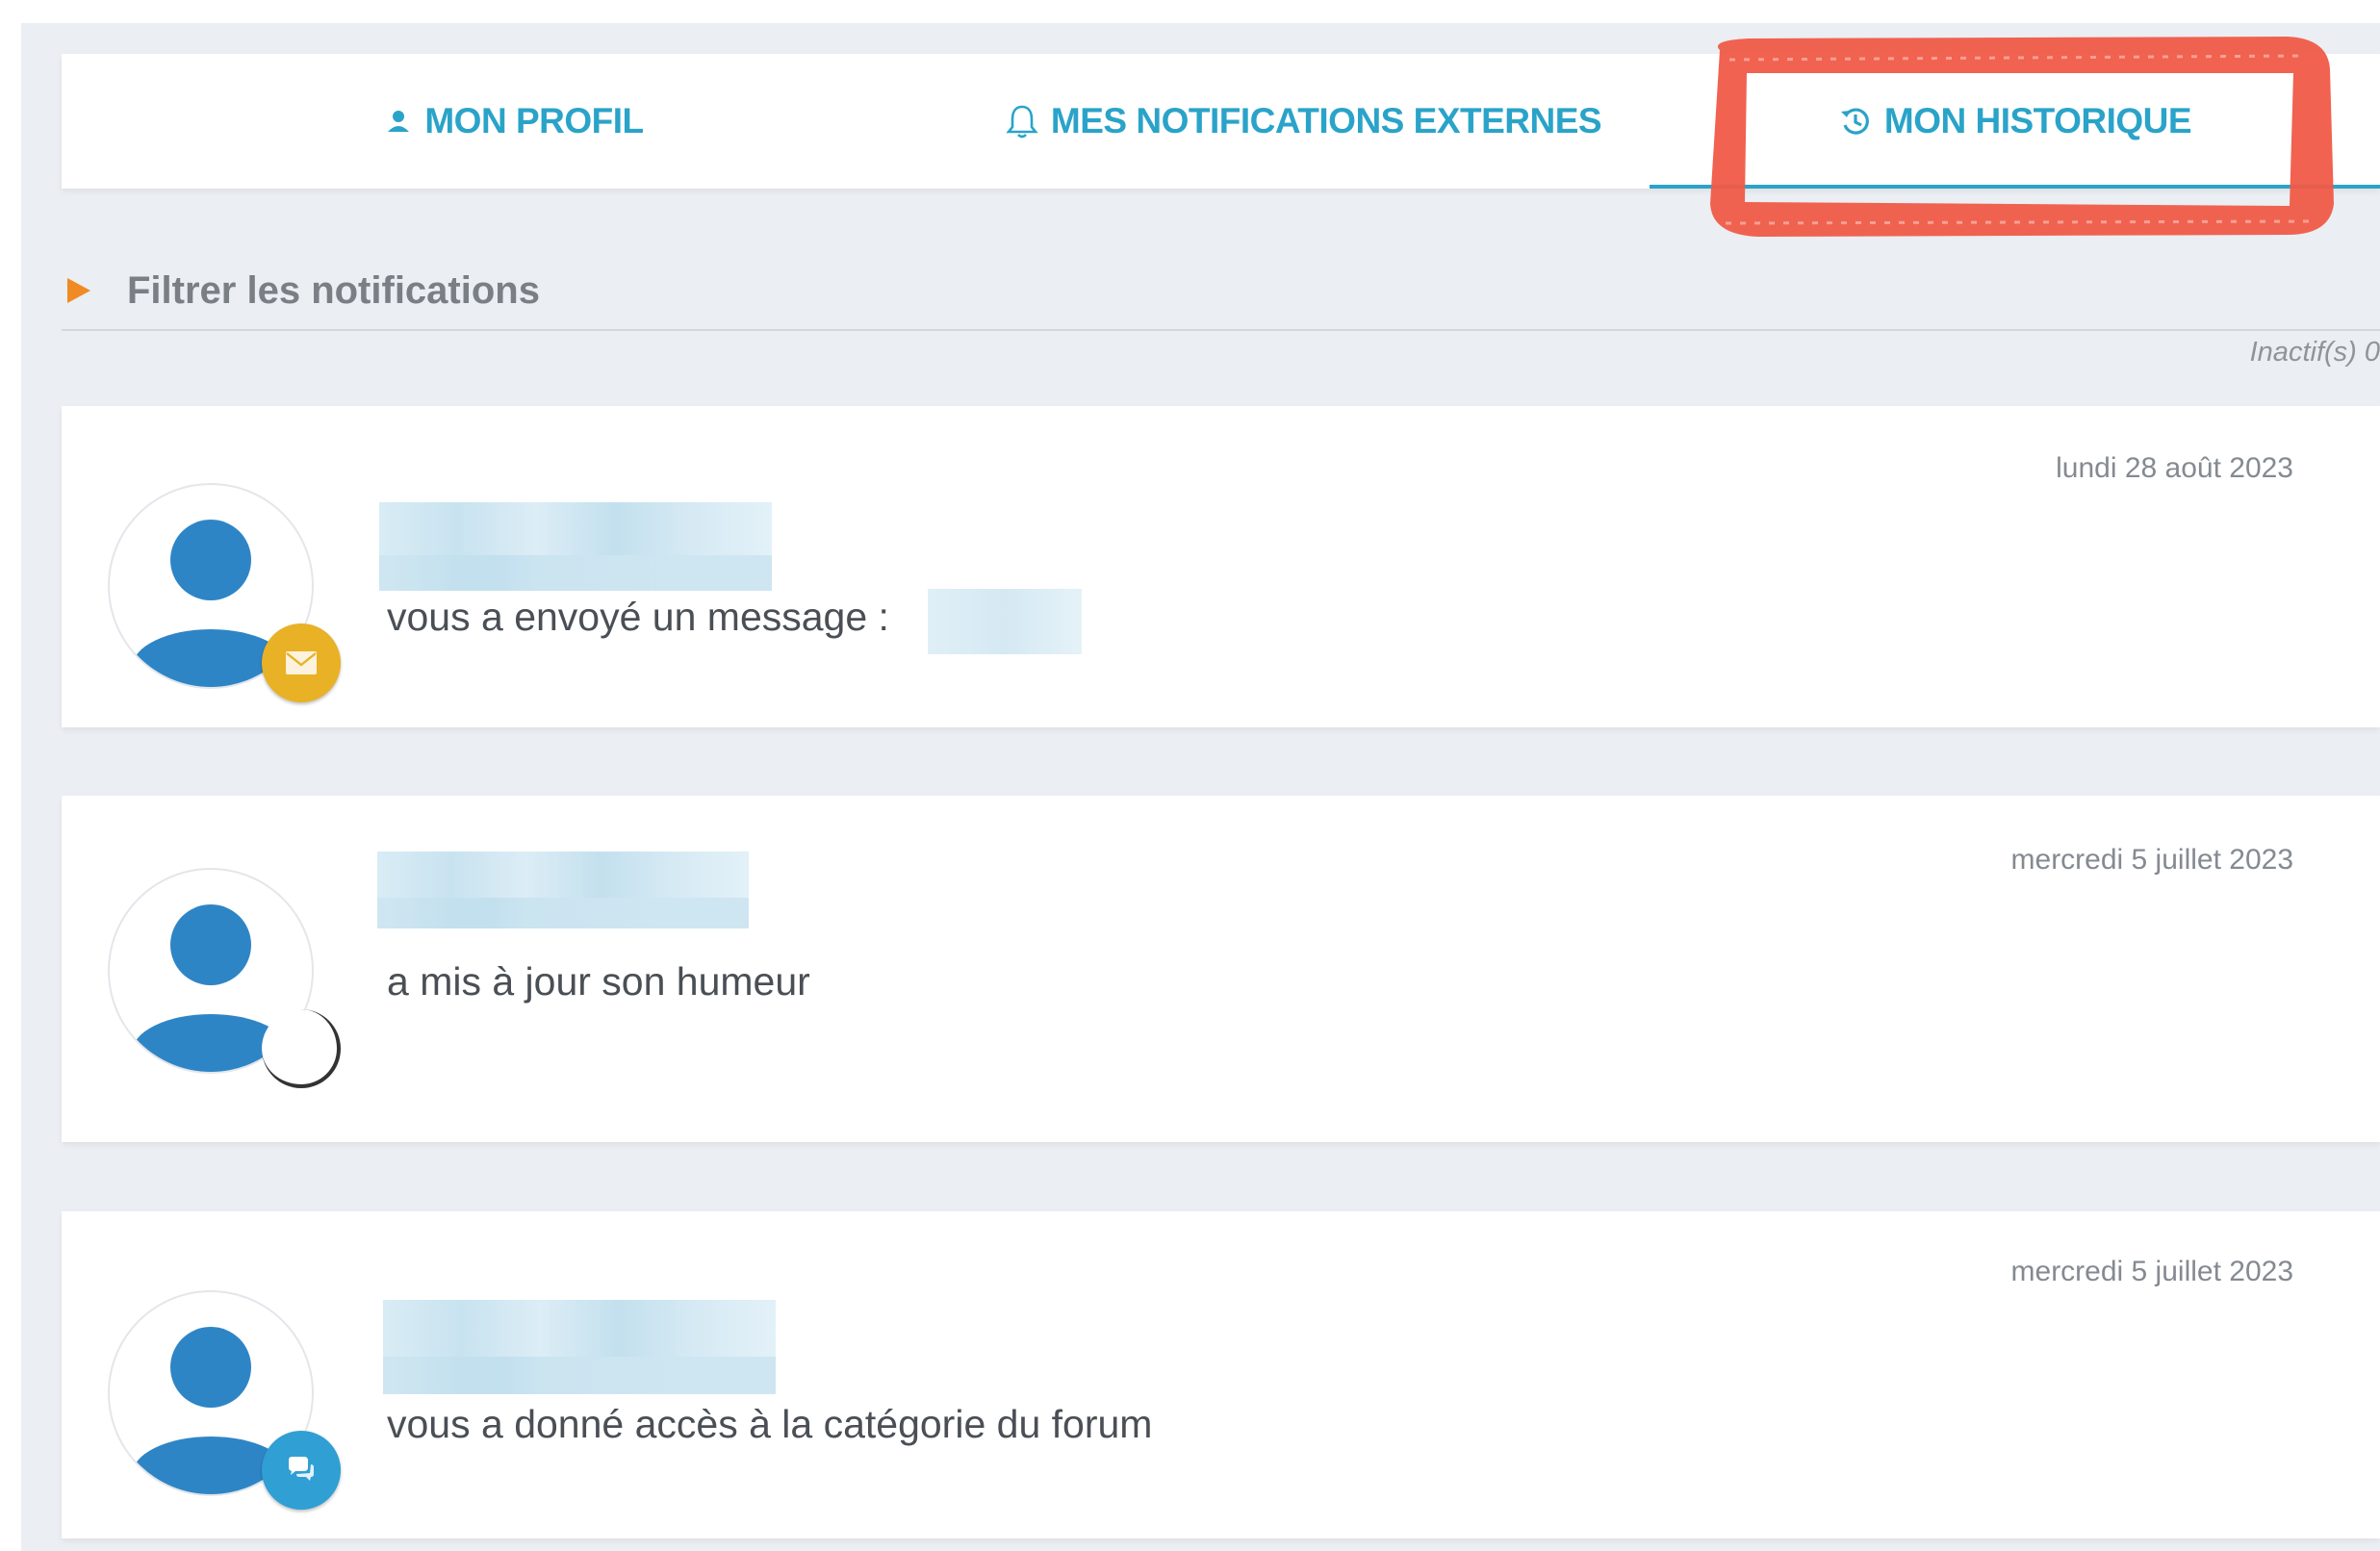  Describe the element at coordinates (302, 1048) in the screenshot. I see `mood-icon` at that location.